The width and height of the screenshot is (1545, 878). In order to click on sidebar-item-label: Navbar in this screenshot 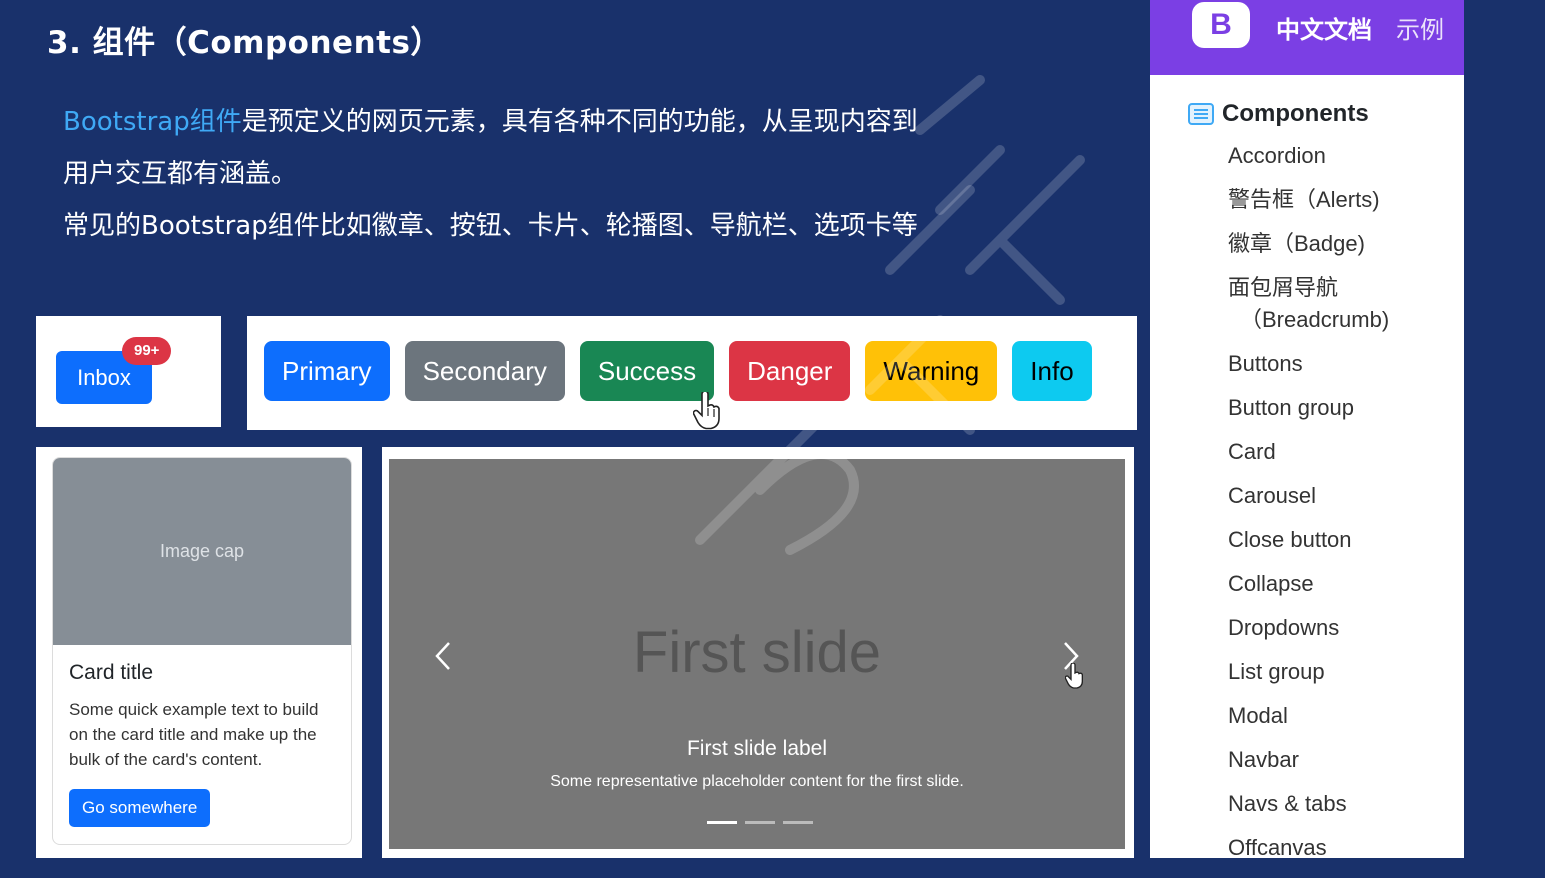, I will do `click(1263, 759)`.